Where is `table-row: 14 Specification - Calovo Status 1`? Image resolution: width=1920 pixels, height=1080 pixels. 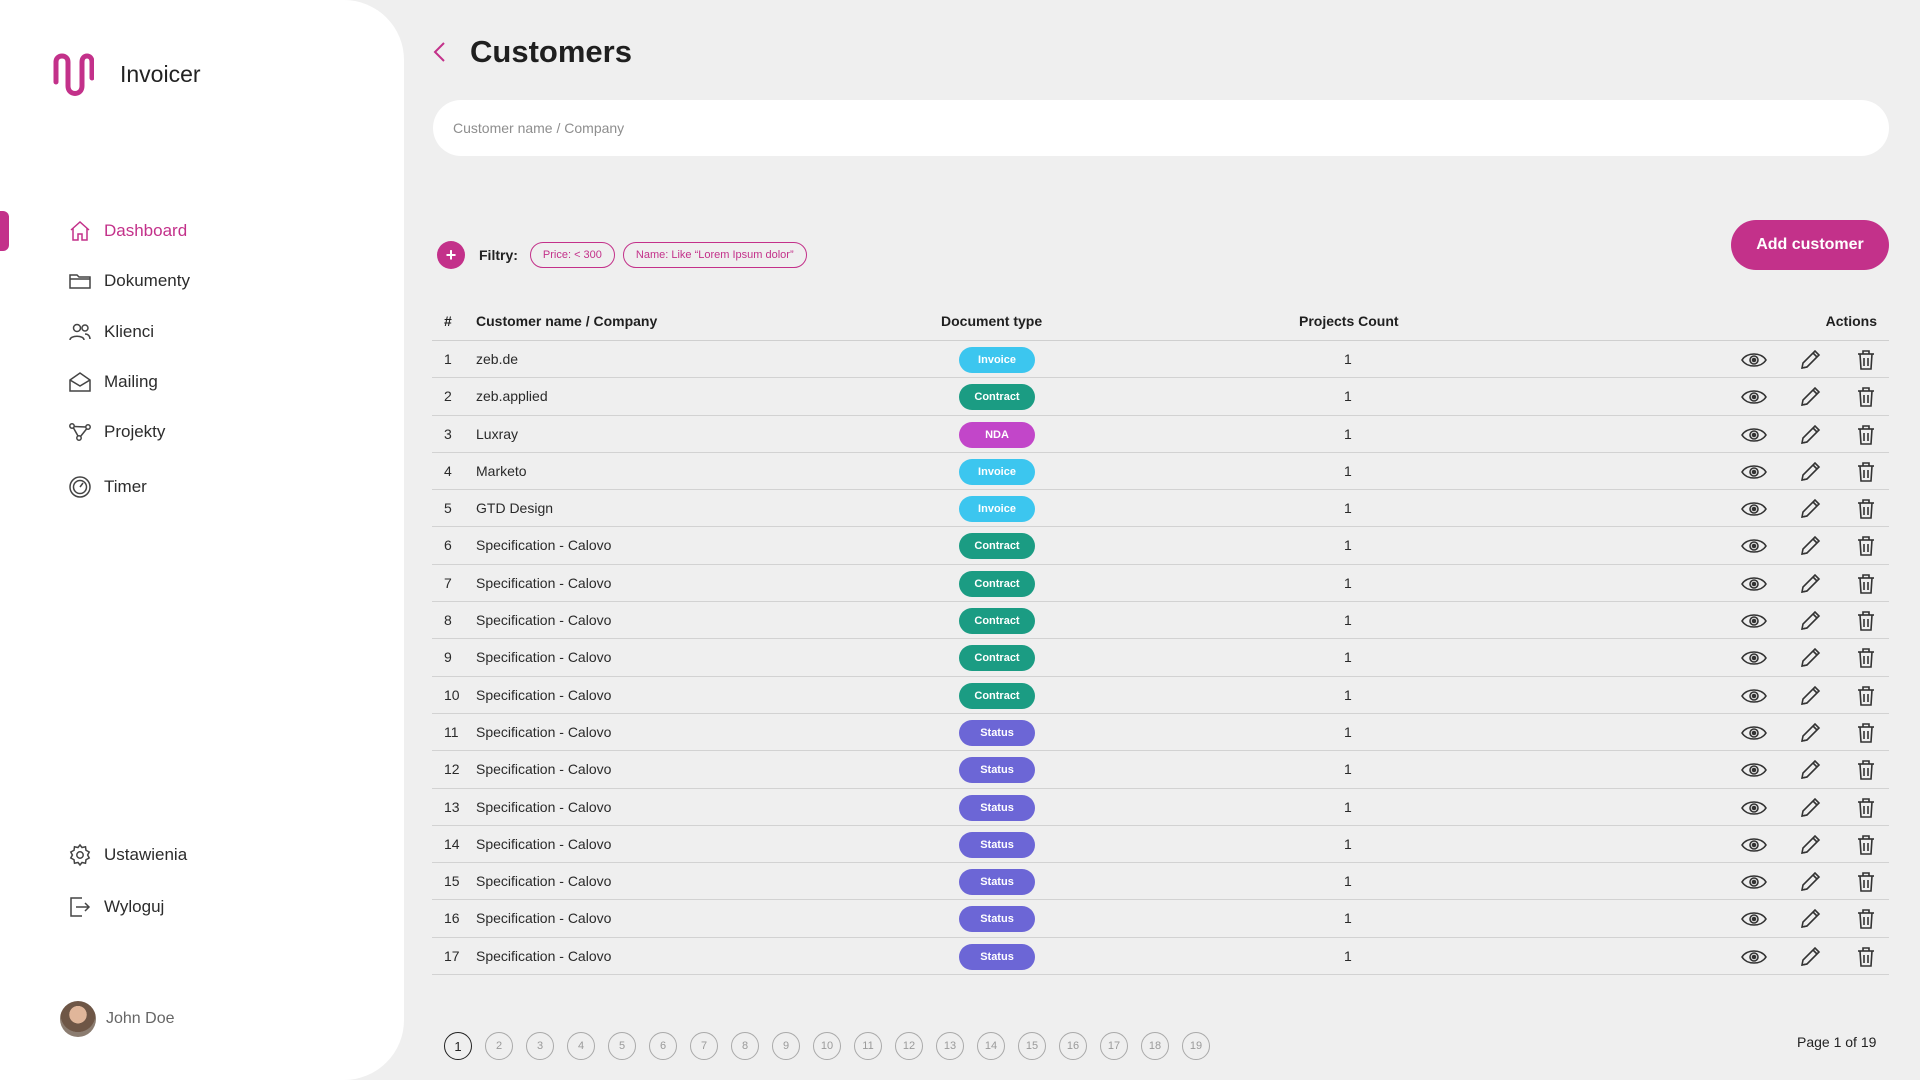
table-row: 14 Specification - Calovo Status 1 is located at coordinates (1160, 845).